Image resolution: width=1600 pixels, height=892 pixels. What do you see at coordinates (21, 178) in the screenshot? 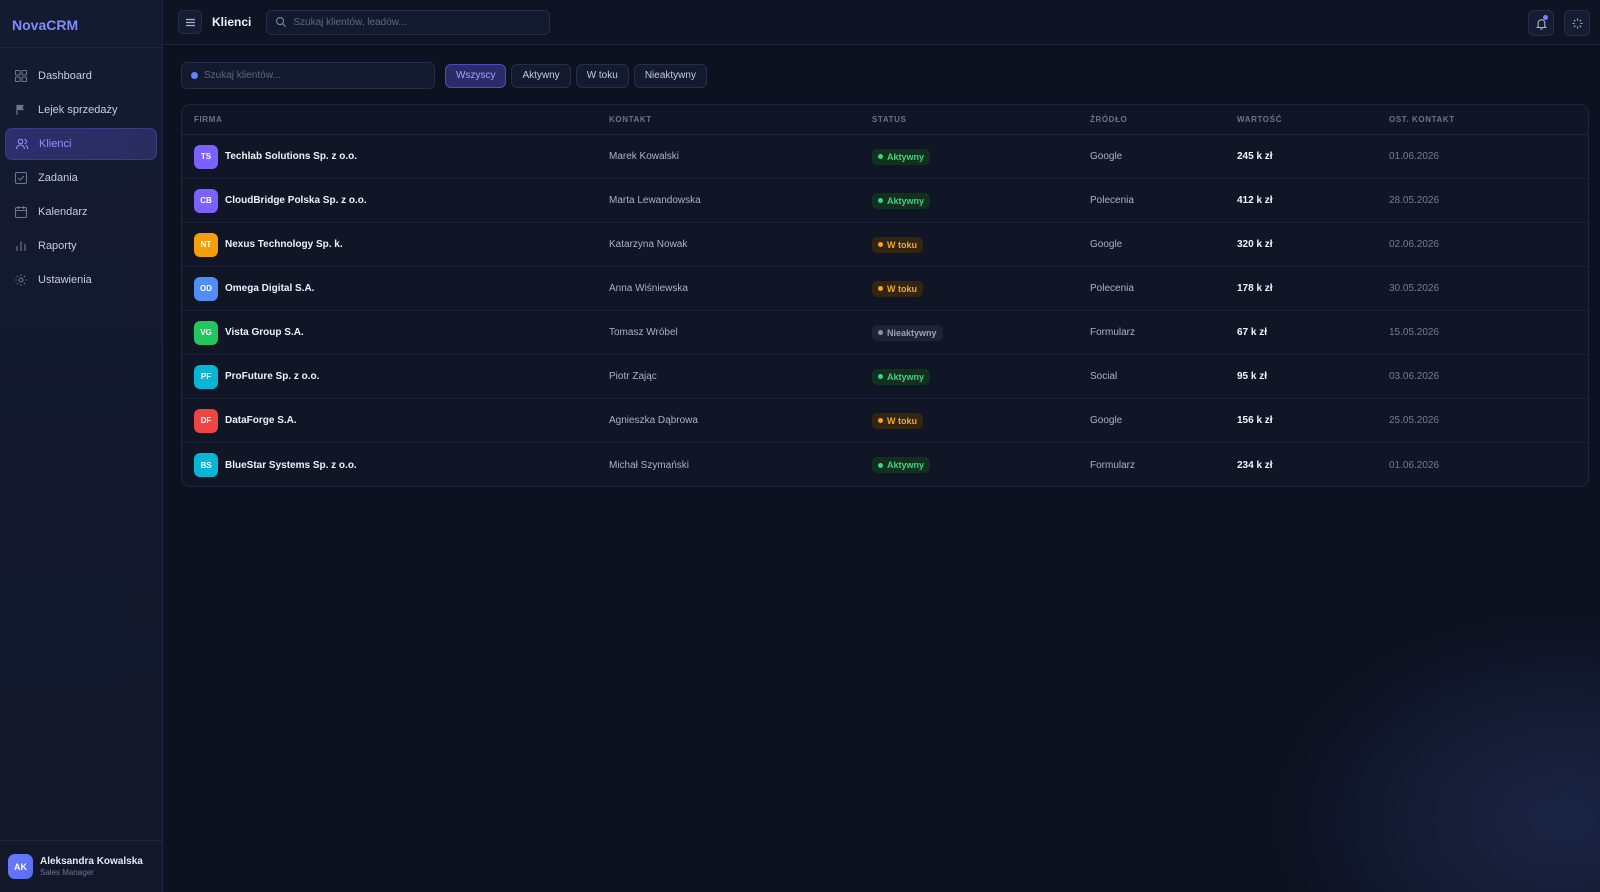
I see `checkbox-icon` at bounding box center [21, 178].